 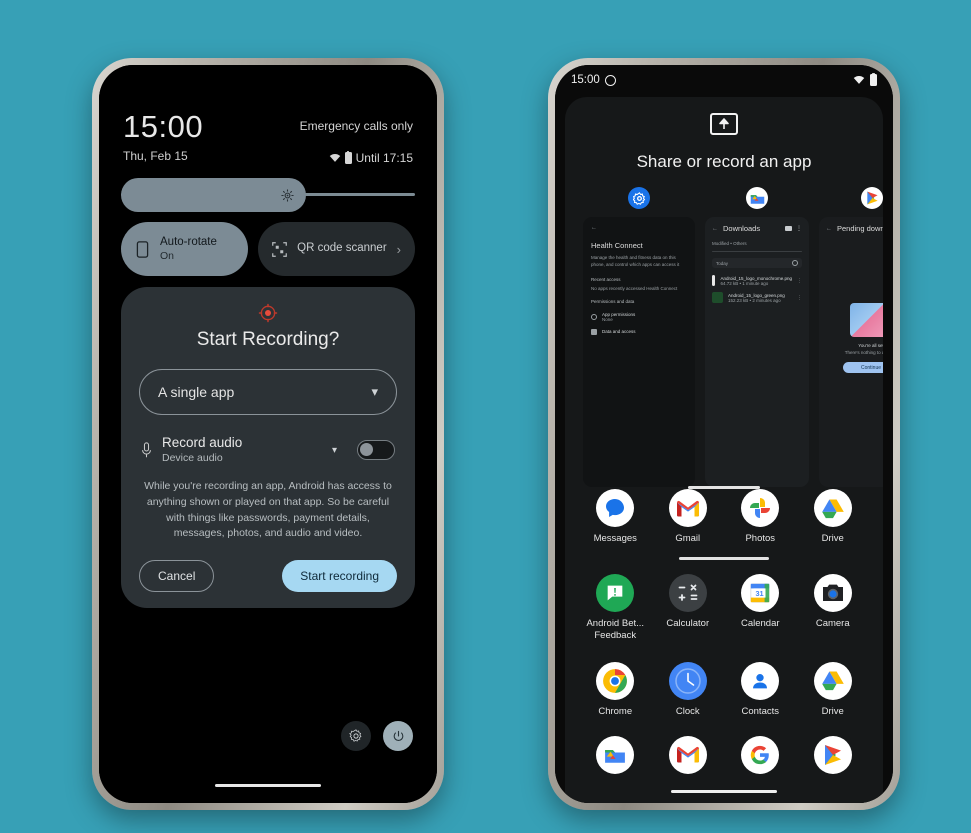 I want to click on app-cell-drive: Drive, so click(x=833, y=517).